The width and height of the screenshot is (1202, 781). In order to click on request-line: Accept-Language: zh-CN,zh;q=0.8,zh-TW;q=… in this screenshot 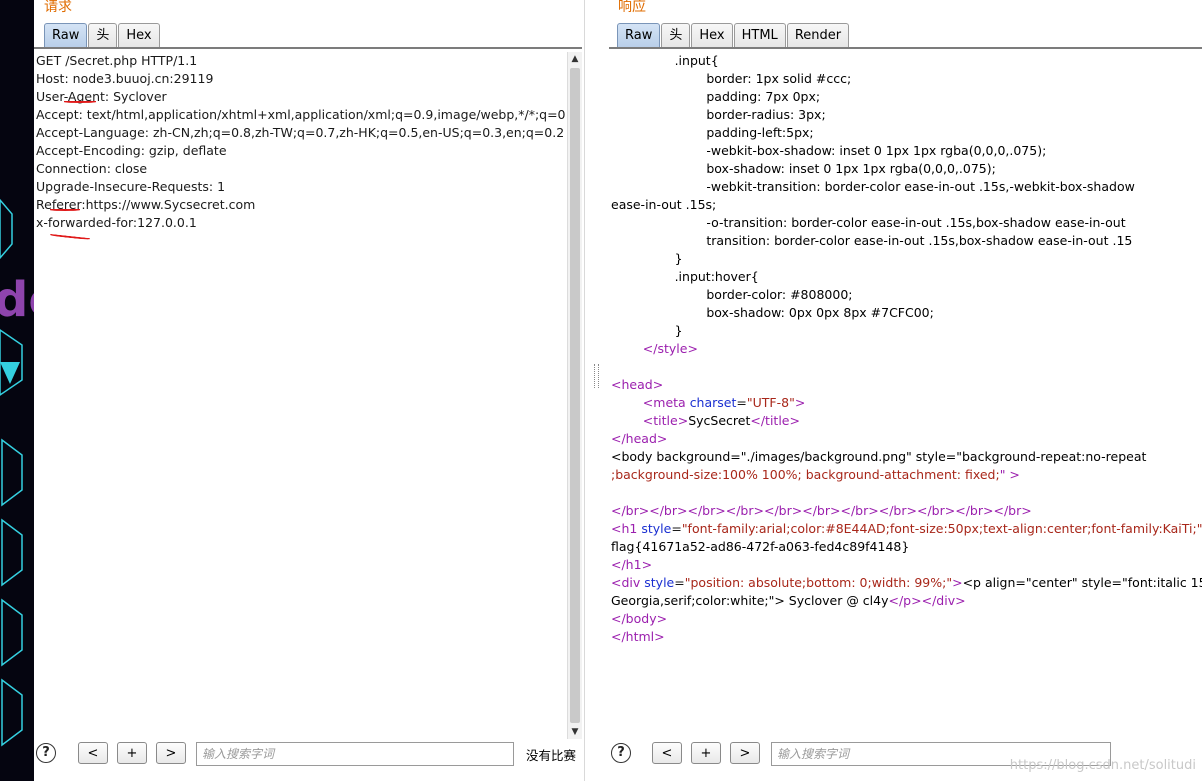, I will do `click(300, 132)`.